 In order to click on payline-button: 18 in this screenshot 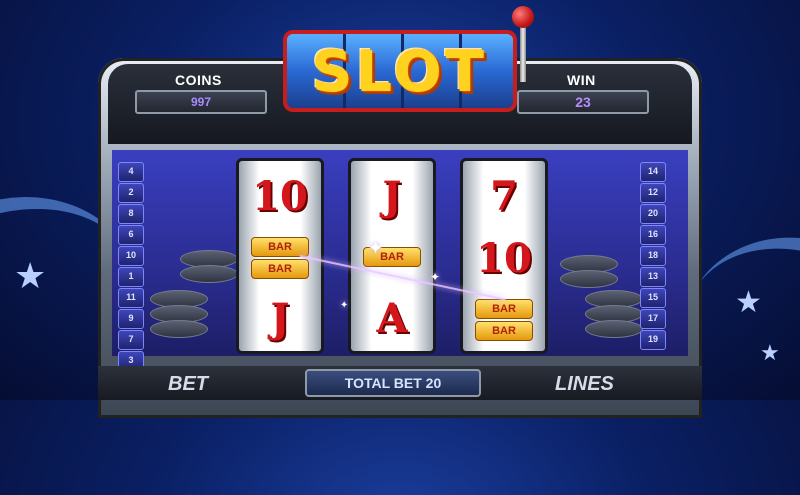, I will do `click(653, 256)`.